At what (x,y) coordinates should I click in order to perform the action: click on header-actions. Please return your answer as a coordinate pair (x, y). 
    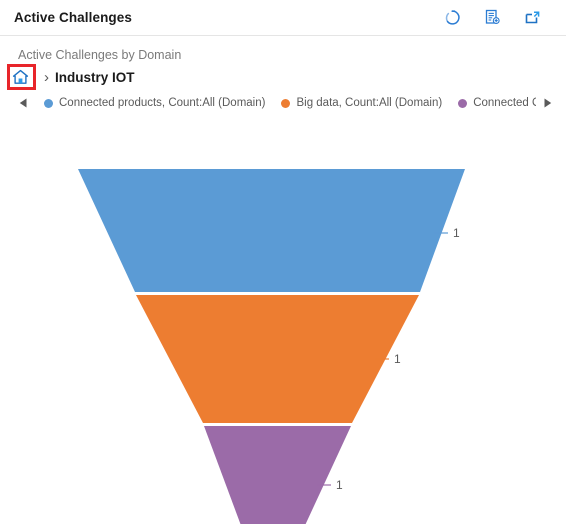
    Looking at the image, I should click on (498, 18).